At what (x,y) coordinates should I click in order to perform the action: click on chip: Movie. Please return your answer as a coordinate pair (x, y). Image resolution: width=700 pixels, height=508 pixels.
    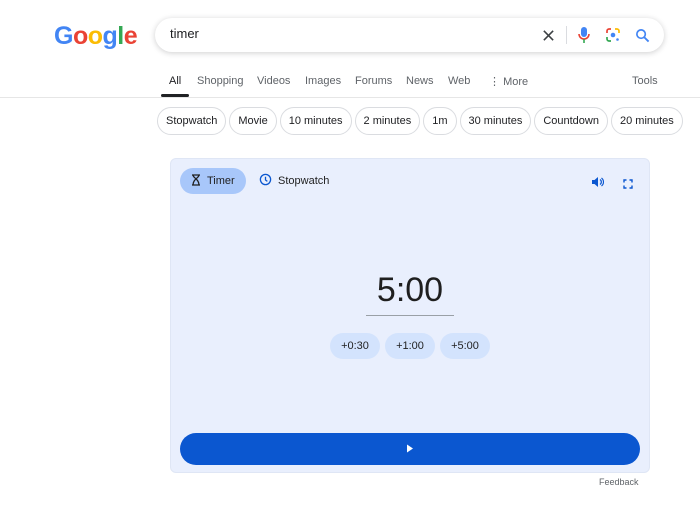
    Looking at the image, I should click on (253, 121).